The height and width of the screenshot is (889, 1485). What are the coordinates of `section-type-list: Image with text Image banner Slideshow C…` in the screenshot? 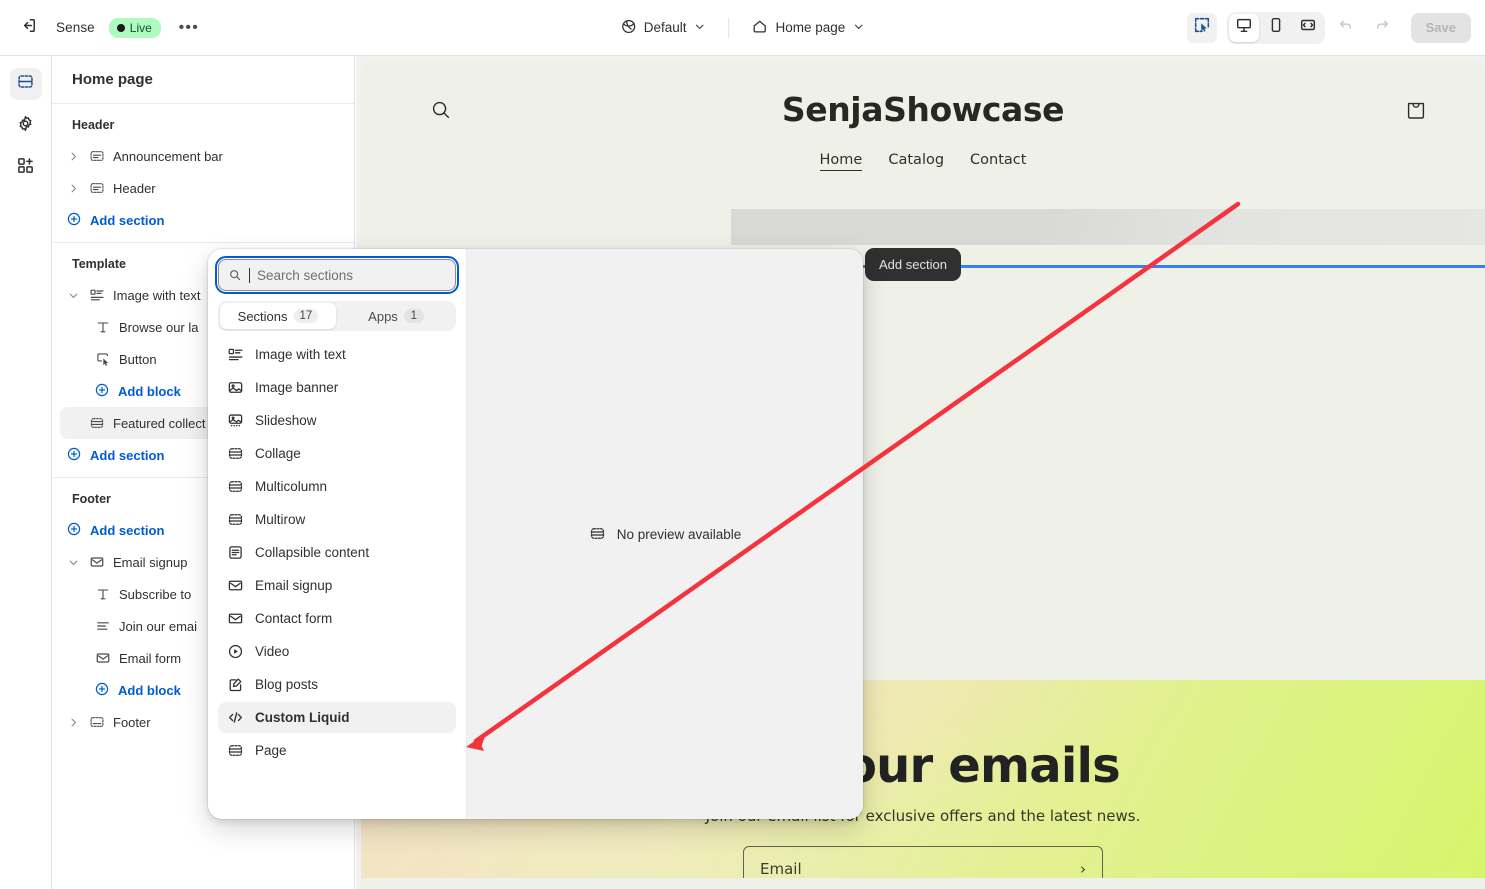 It's located at (337, 578).